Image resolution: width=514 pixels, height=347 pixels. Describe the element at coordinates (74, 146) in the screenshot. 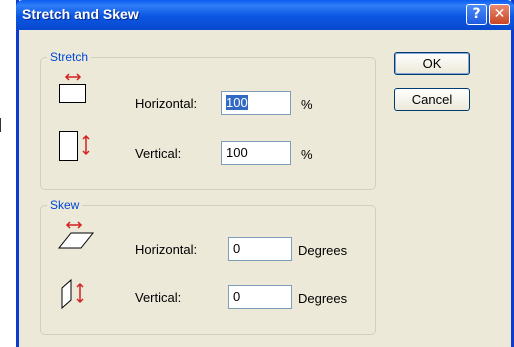

I see `stretch-vertical-icon` at that location.